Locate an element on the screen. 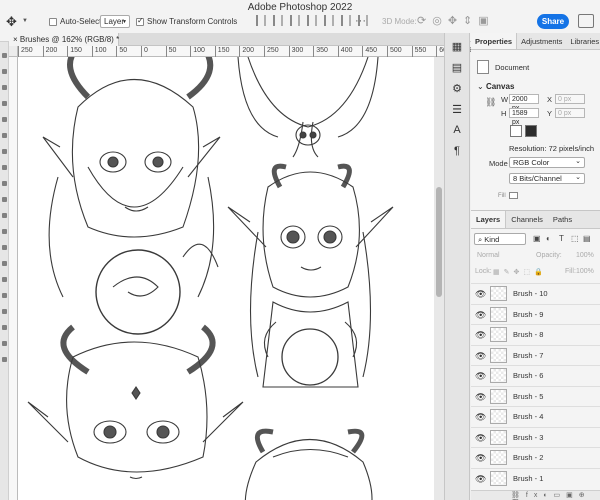 The height and width of the screenshot is (500, 600). align-bottom-icon is located at coordinates (346, 20).